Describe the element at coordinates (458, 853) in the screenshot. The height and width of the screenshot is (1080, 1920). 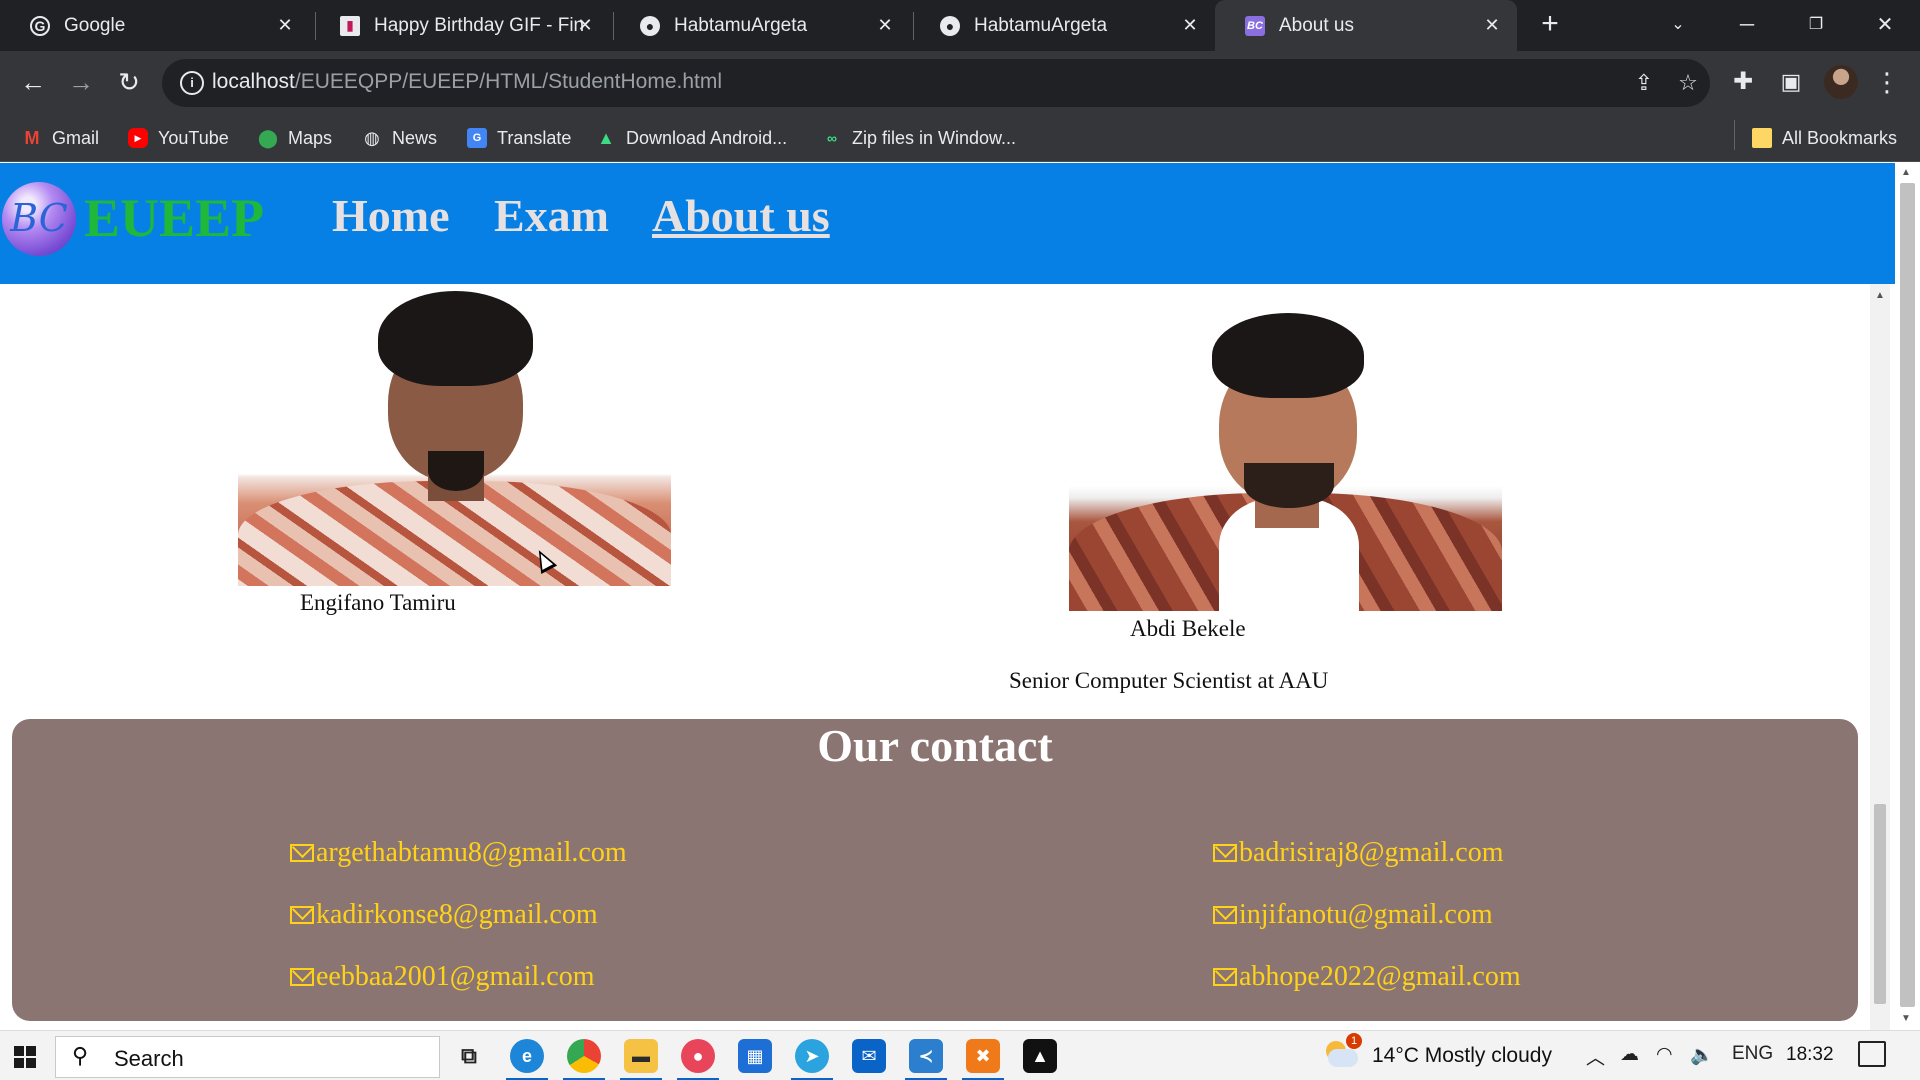
I see `email-link: argethabtamu8@gmail.com` at that location.